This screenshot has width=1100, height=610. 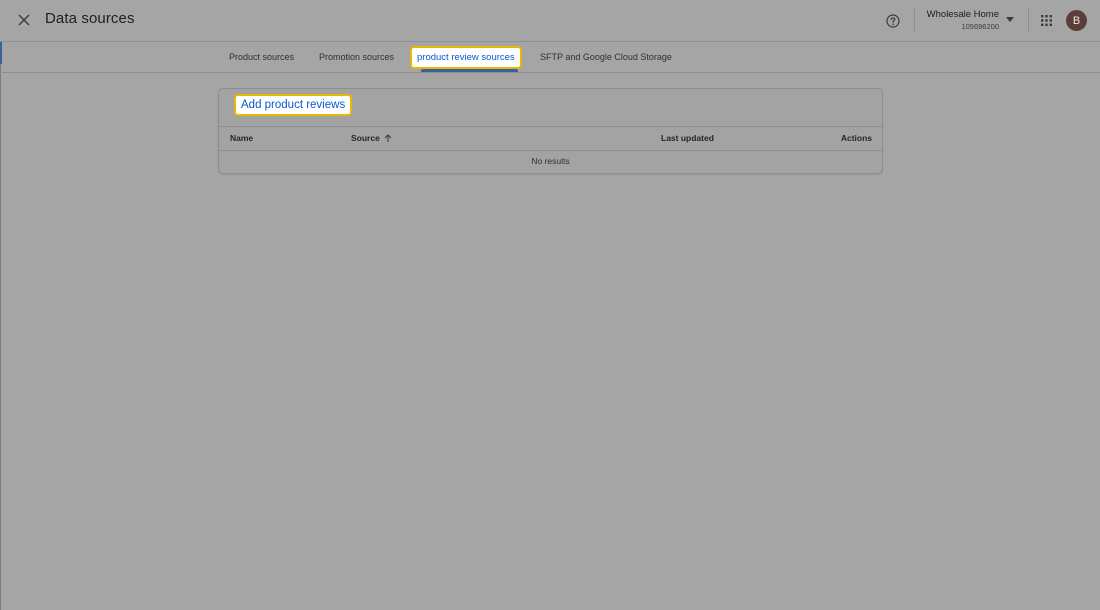 I want to click on table-header-row: Name Source Last updated Actions, so click(x=550, y=138).